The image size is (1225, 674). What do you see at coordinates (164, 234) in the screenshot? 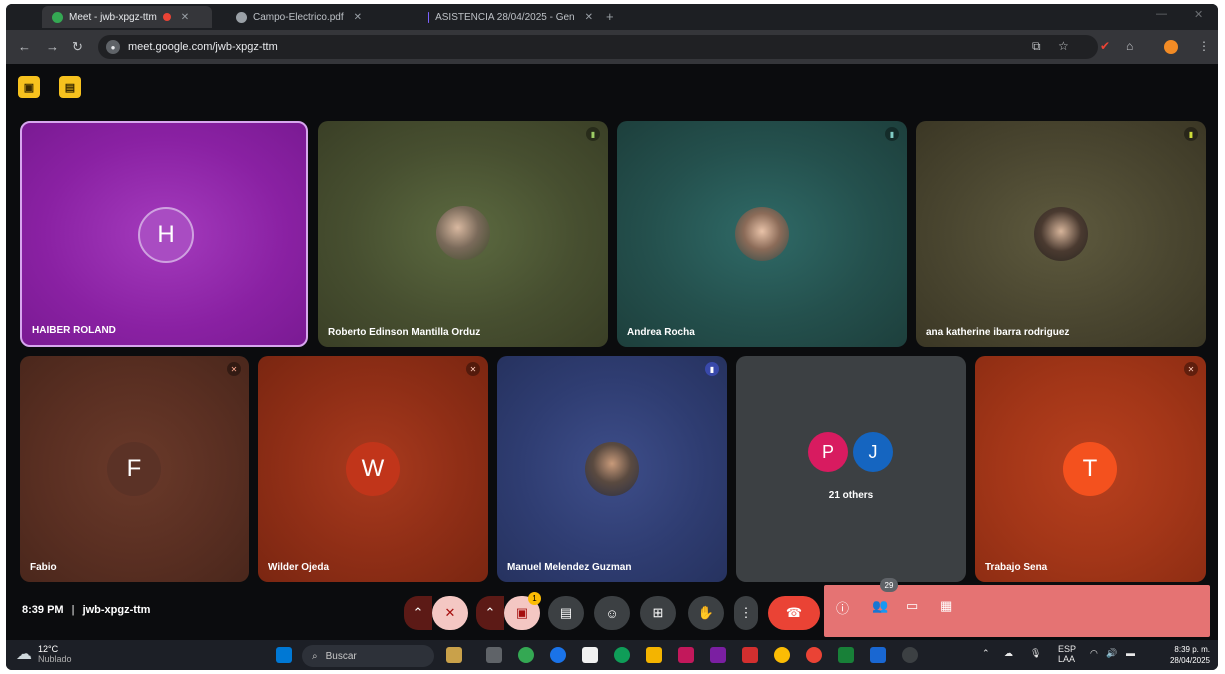
I see `participant-tile-haiber: H HAIBER ROLAND` at bounding box center [164, 234].